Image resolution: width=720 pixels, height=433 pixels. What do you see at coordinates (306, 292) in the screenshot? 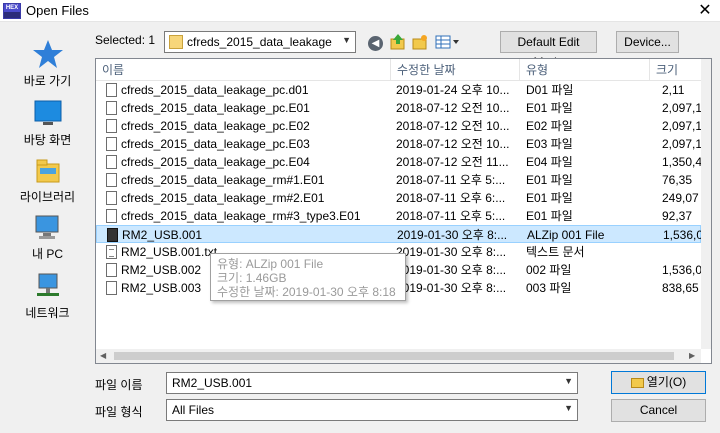
I see `tooltip-date: 수정한 날짜: 2019-01-30 오후 8:18` at bounding box center [306, 292].